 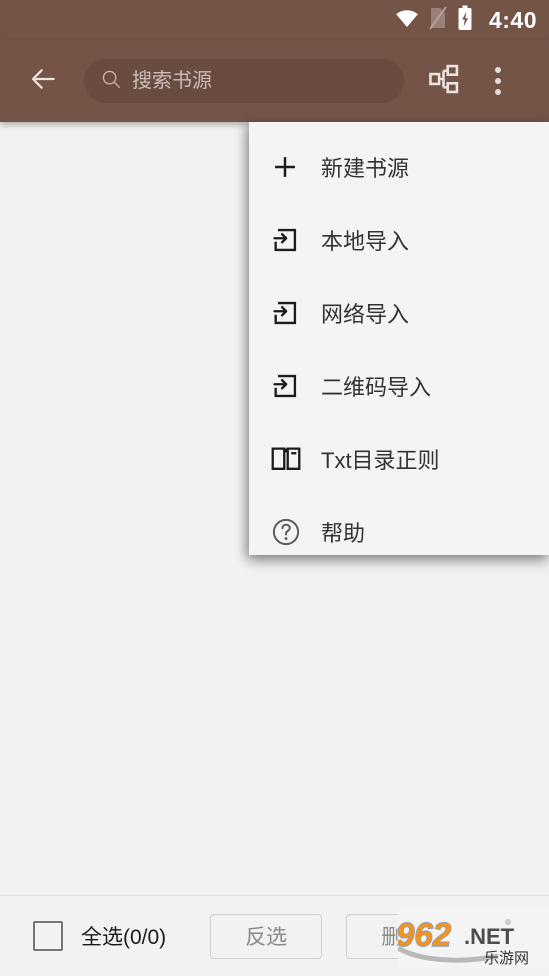 I want to click on menu-item-label: 本地导入, so click(x=365, y=241).